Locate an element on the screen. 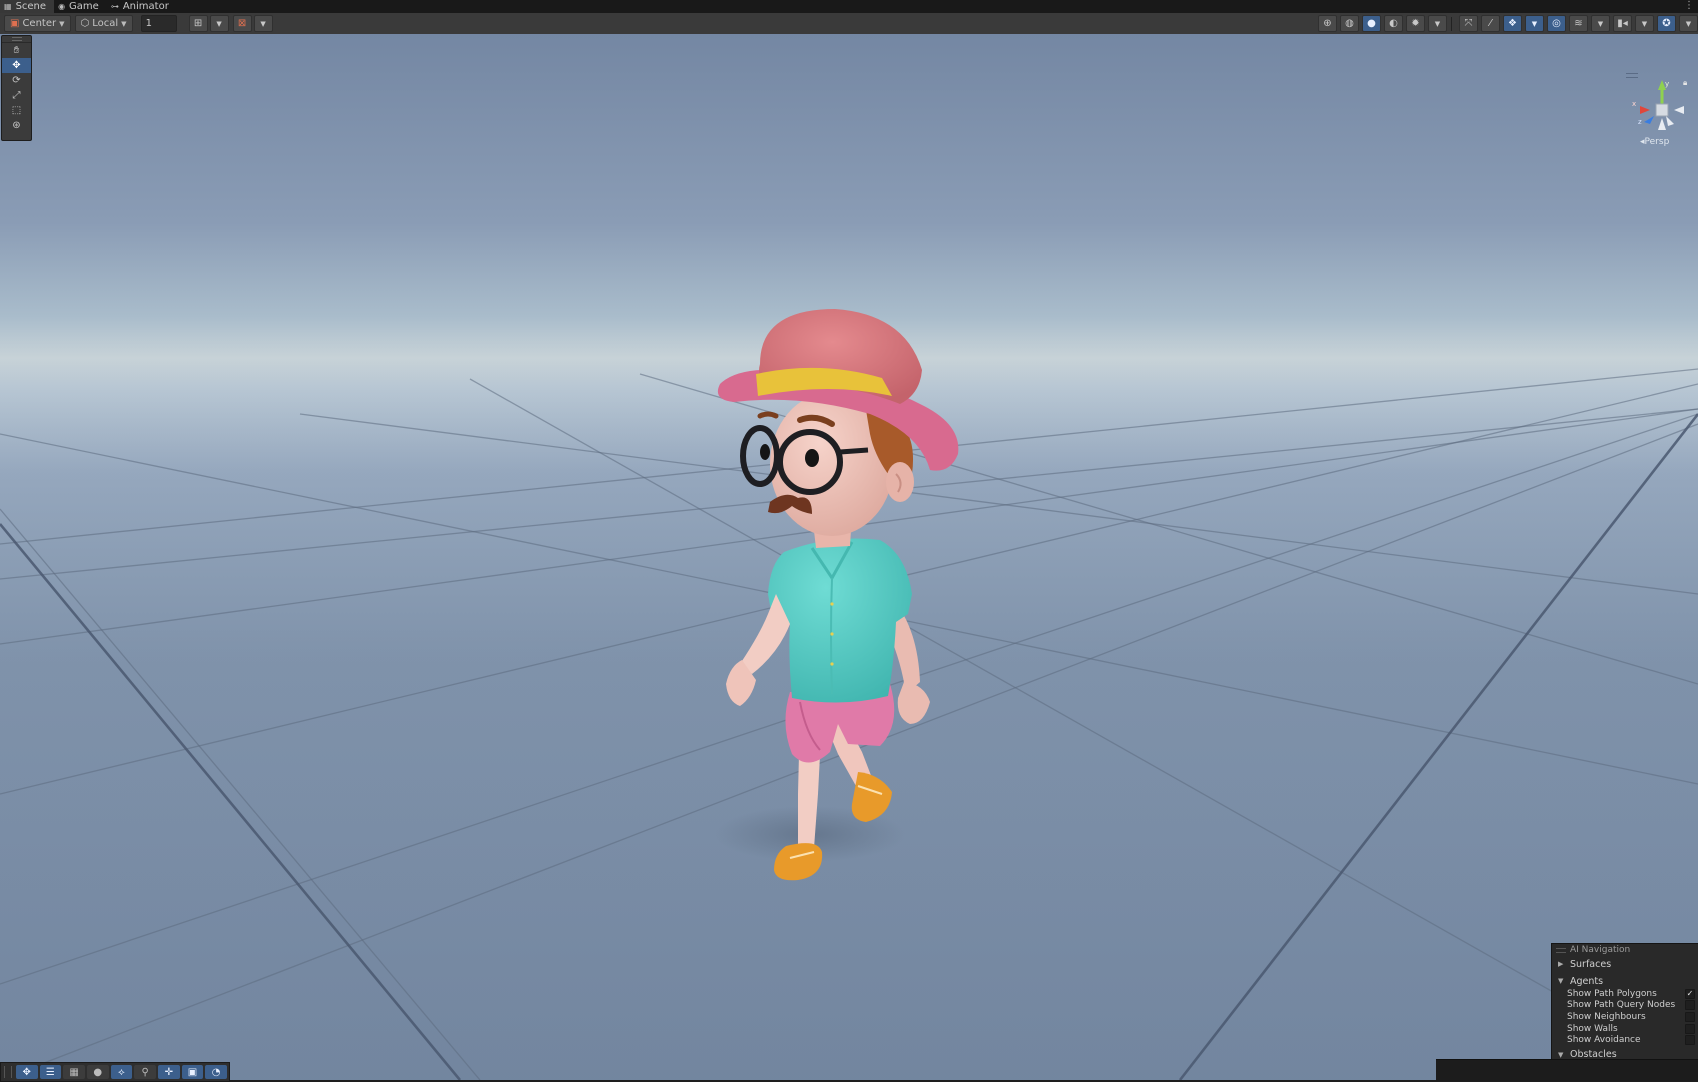 The width and height of the screenshot is (1698, 1082). show-avoidance-checkbox is located at coordinates (1690, 1040).